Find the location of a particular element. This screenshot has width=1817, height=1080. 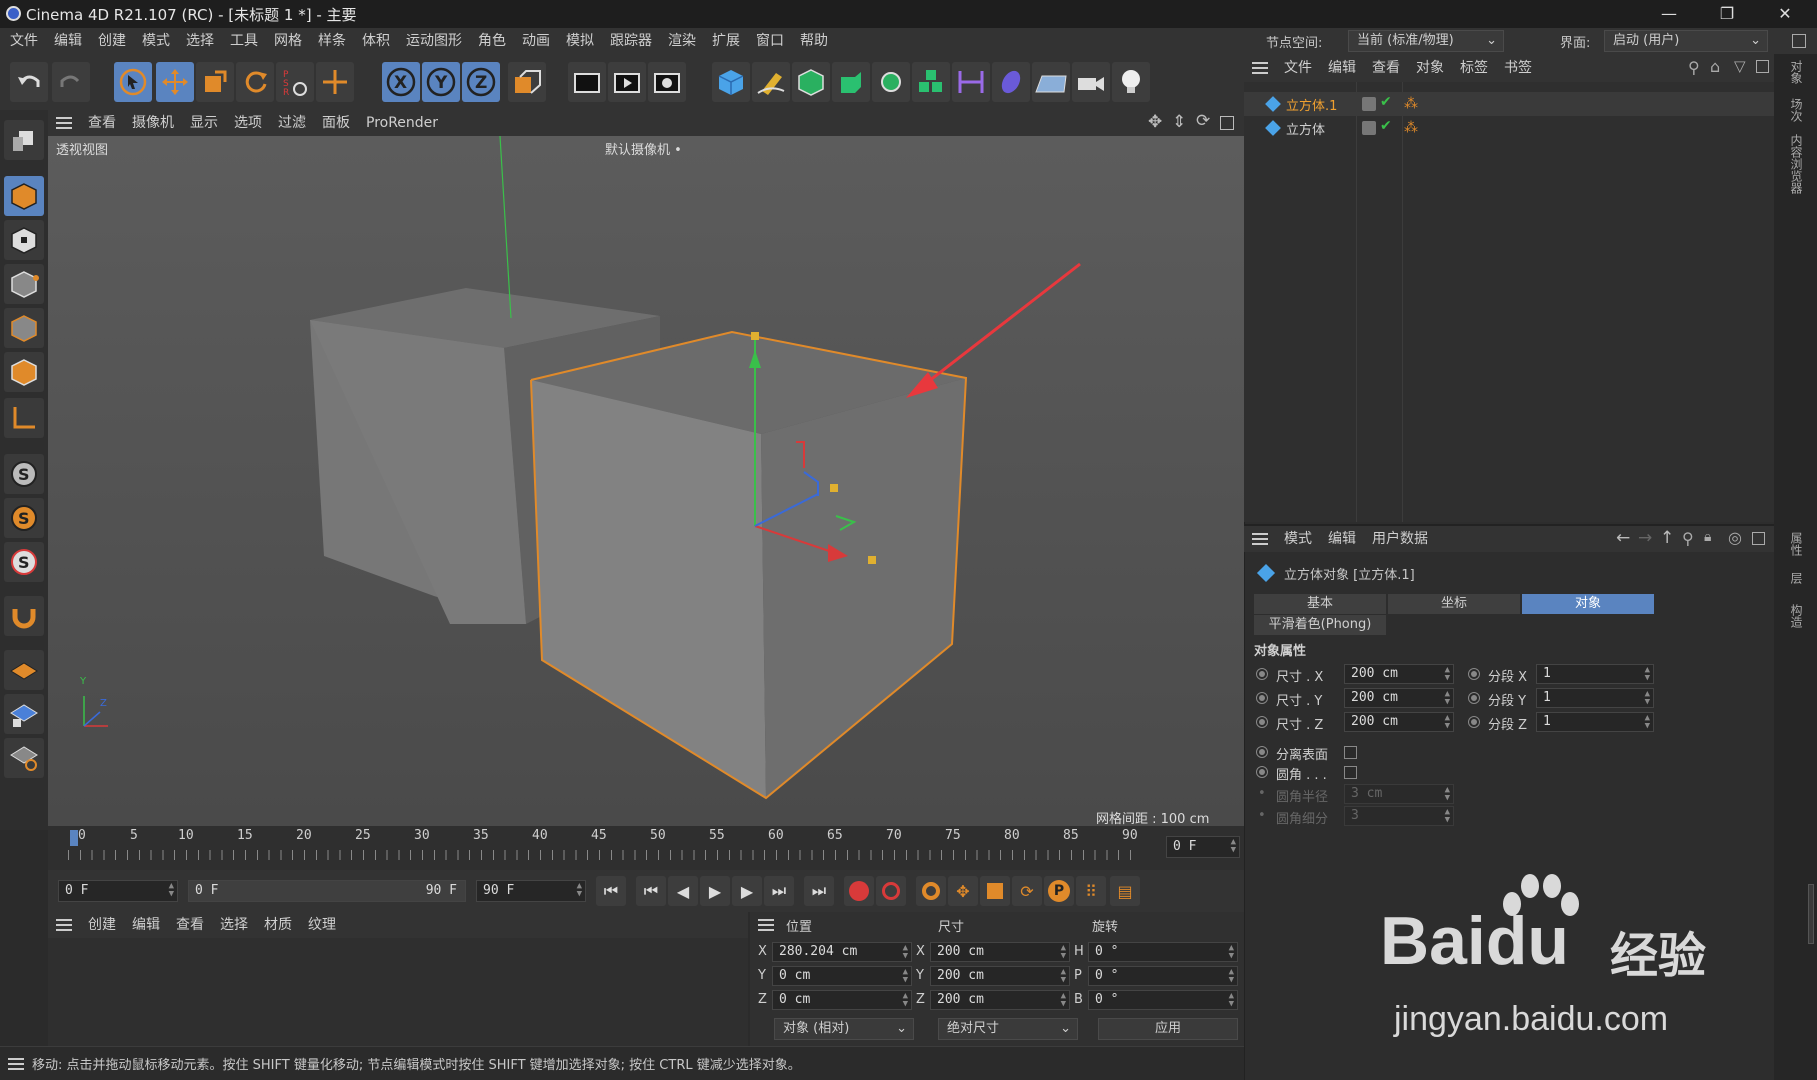

seg-z-field: 1 ▲ ▼ is located at coordinates (1595, 722).